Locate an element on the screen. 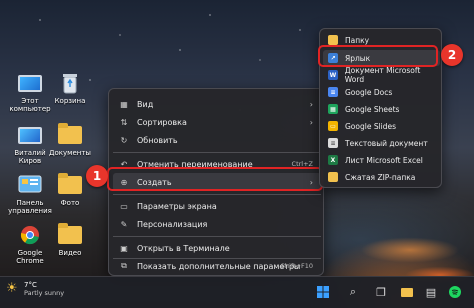 This screenshot has width=474, height=308. desktop-icon-videos: Видео is located at coordinates (70, 240).